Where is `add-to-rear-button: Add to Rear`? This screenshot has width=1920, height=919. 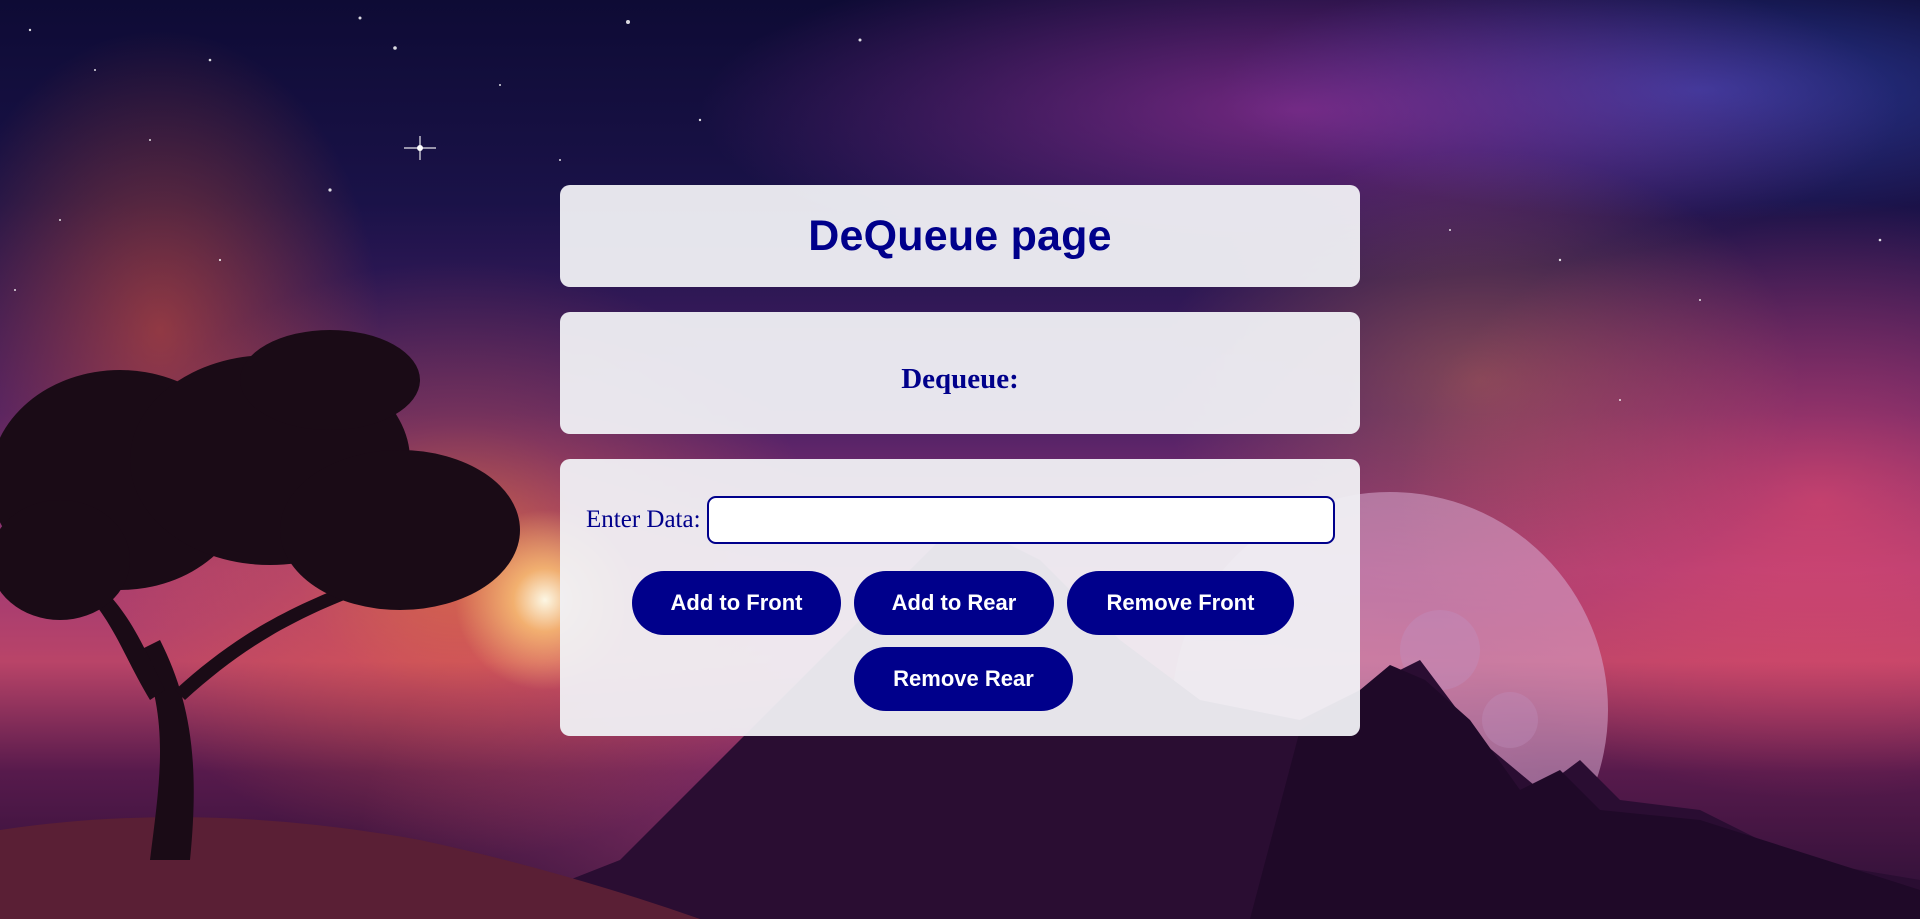
add-to-rear-button: Add to Rear is located at coordinates (954, 603).